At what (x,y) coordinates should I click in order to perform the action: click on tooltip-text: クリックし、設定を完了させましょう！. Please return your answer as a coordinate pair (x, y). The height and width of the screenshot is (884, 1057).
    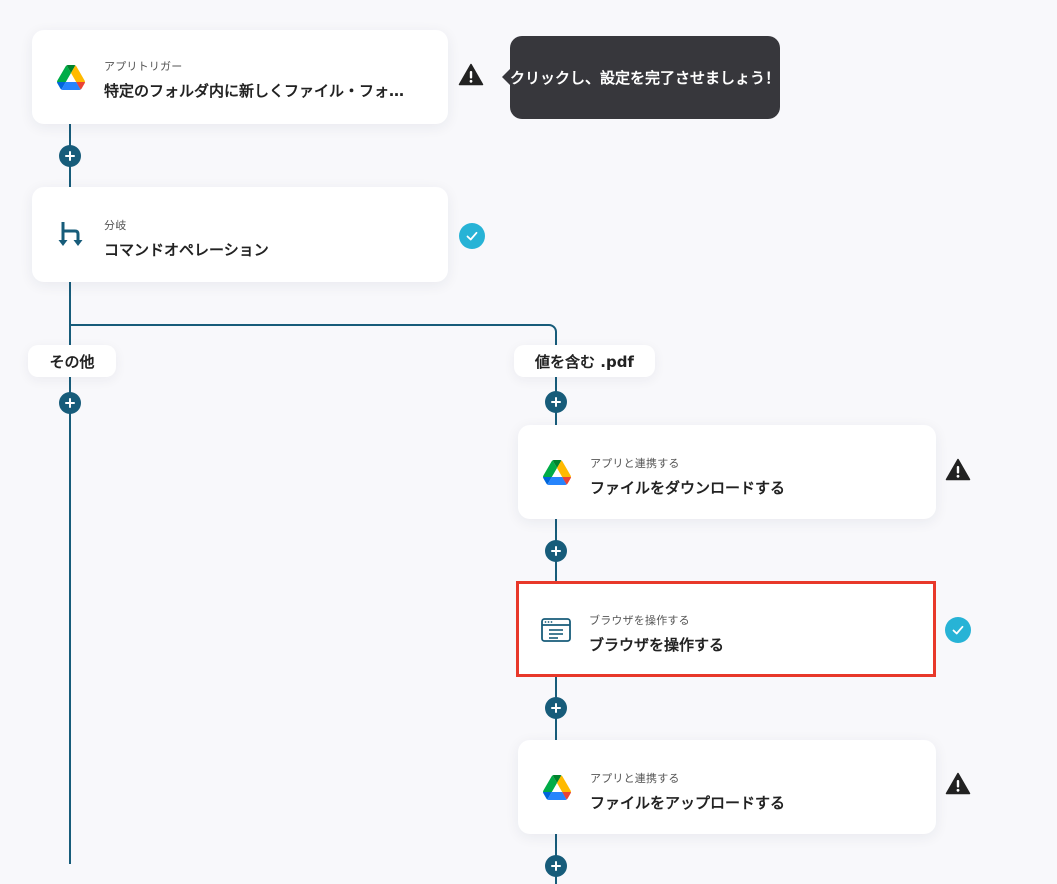
    Looking at the image, I should click on (645, 78).